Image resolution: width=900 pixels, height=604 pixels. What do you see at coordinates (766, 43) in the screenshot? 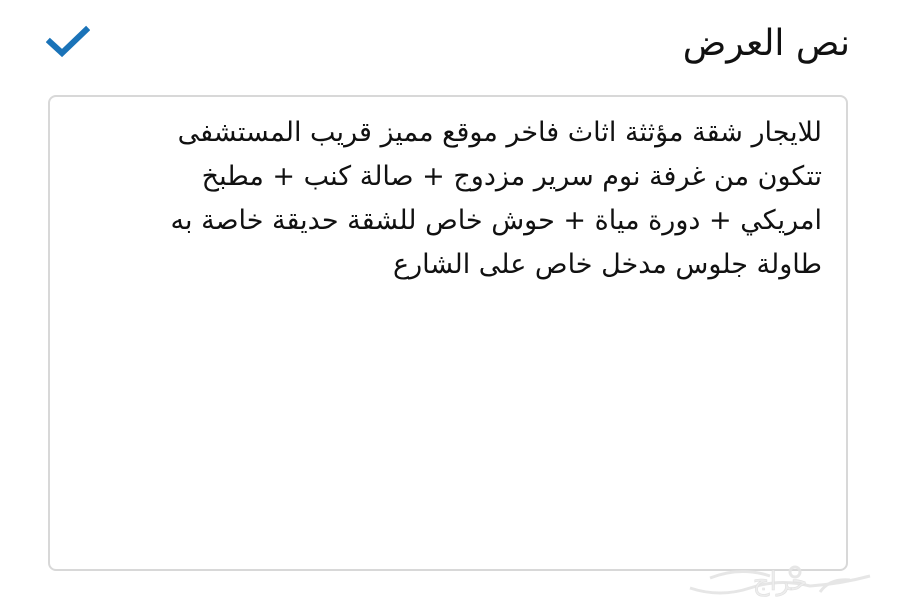
I see `page-title: نص العرض` at bounding box center [766, 43].